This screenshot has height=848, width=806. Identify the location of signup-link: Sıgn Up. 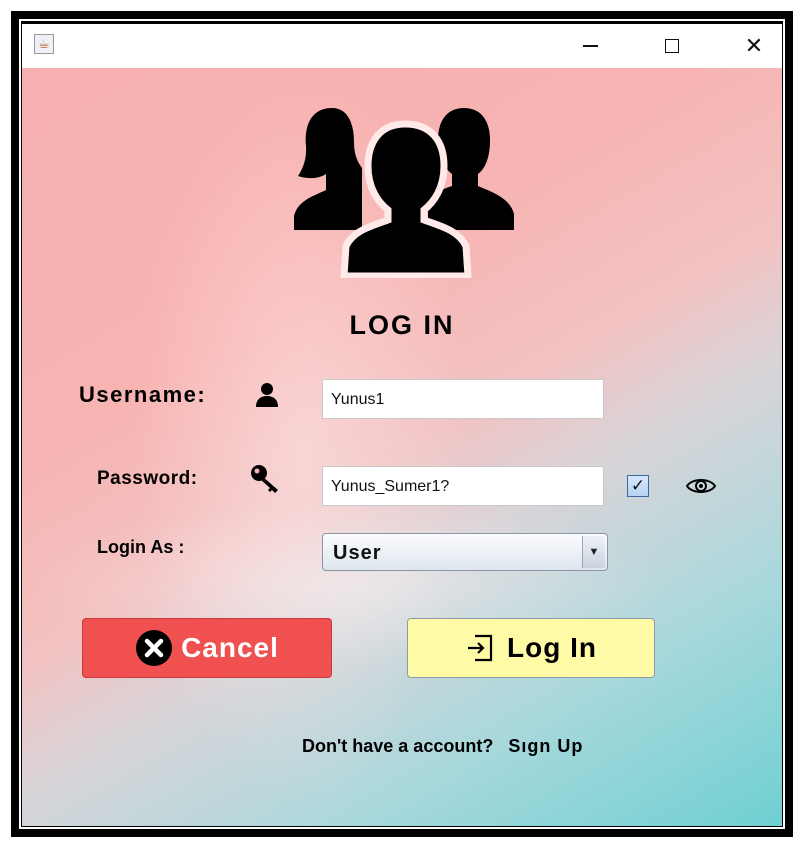
(545, 746).